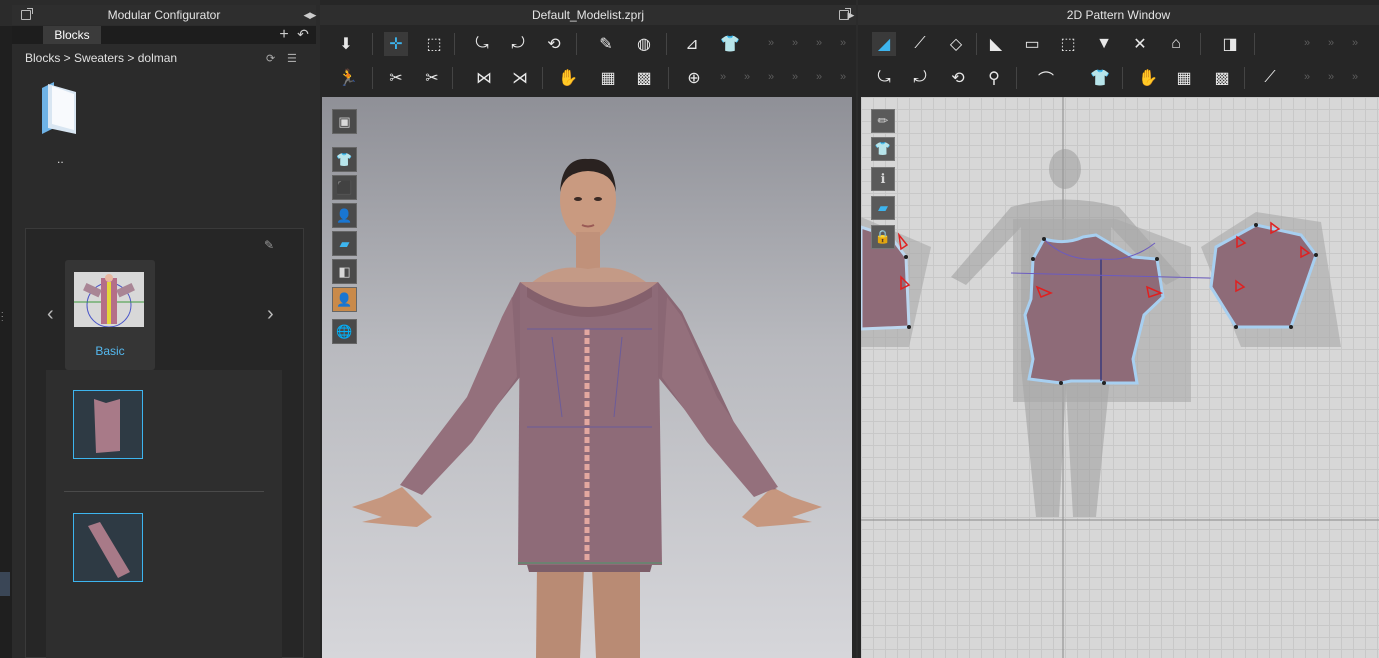 This screenshot has height=658, width=1379. What do you see at coordinates (6, 342) in the screenshot?
I see `panel-side-strip: ::` at bounding box center [6, 342].